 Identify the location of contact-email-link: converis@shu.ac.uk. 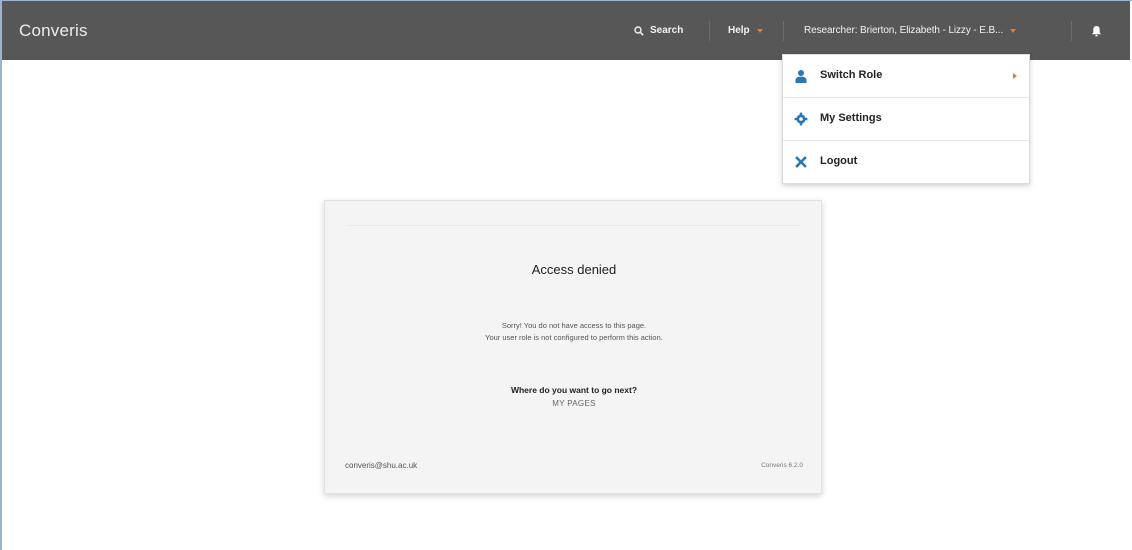
(381, 465).